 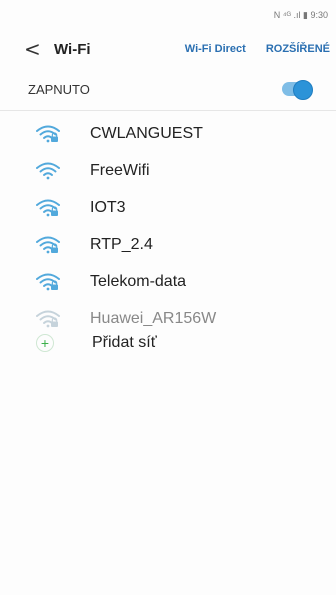 I want to click on page-title: Wi-Fi, so click(x=72, y=49).